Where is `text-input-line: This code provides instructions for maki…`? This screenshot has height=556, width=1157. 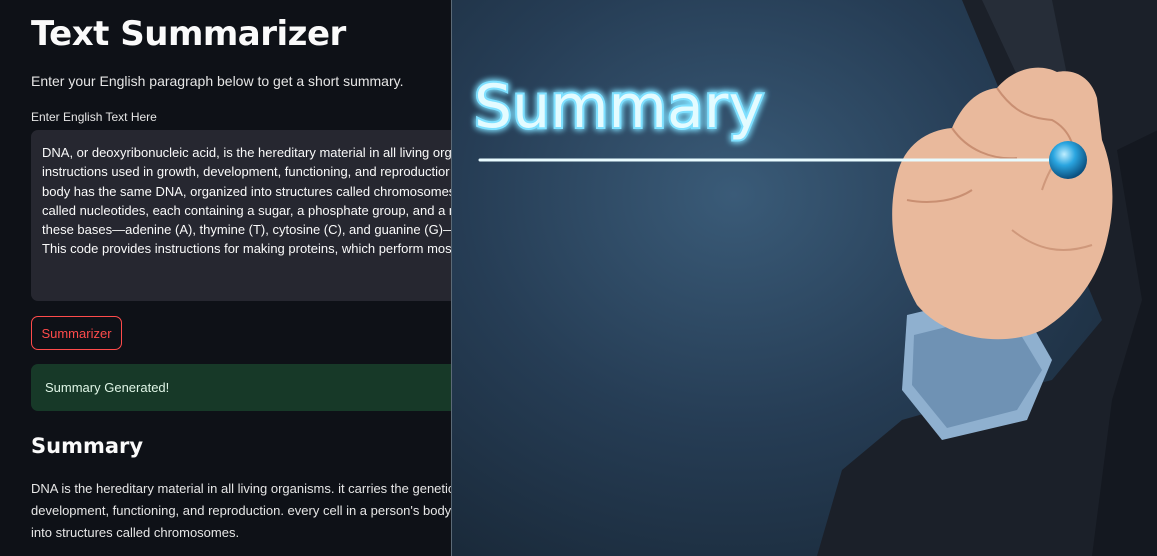
text-input-line: This code provides instructions for maki… is located at coordinates (246, 249).